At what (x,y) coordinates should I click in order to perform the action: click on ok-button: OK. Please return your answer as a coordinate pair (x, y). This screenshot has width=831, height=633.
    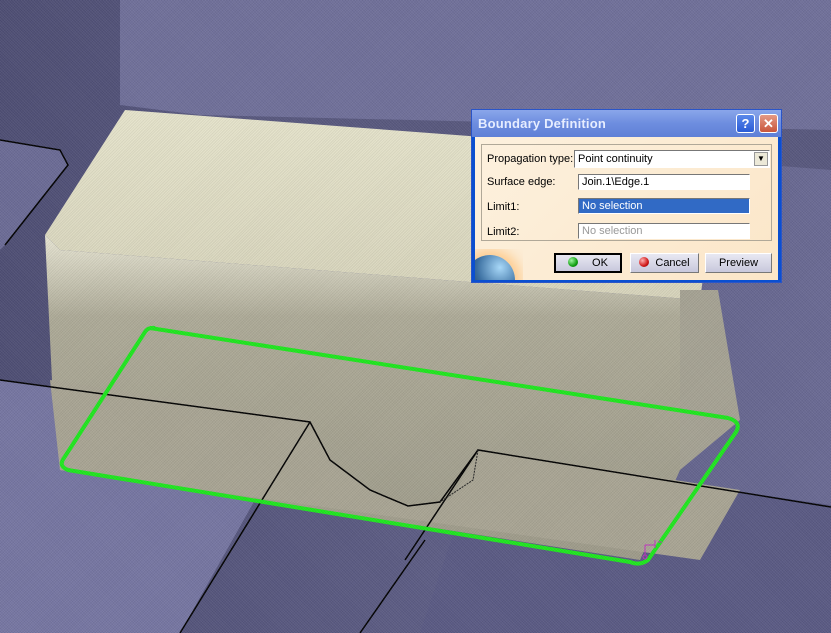
    Looking at the image, I should click on (588, 263).